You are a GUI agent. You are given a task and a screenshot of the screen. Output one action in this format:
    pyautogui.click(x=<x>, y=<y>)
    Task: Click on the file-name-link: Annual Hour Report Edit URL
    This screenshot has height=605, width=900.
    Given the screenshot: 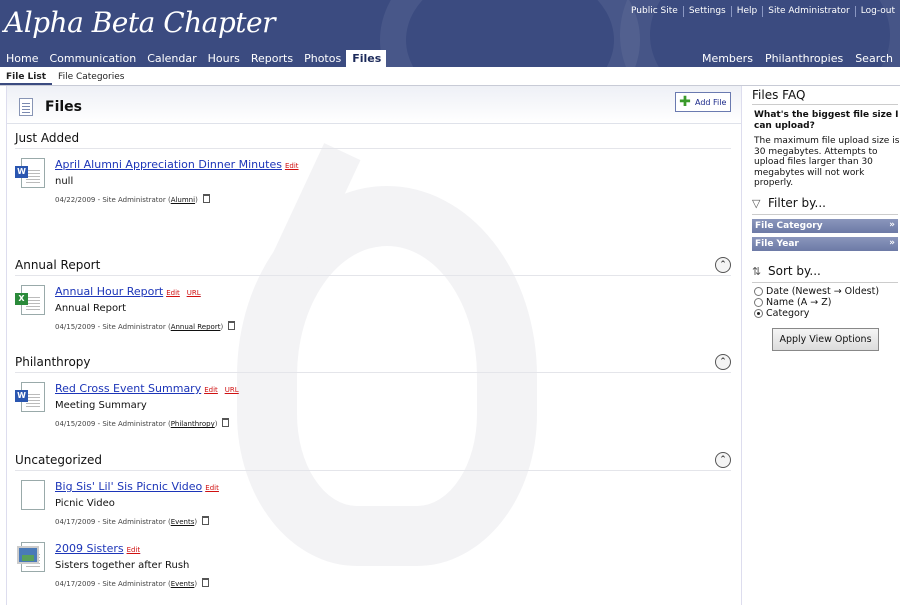 What is the action you would take?
    pyautogui.click(x=128, y=291)
    